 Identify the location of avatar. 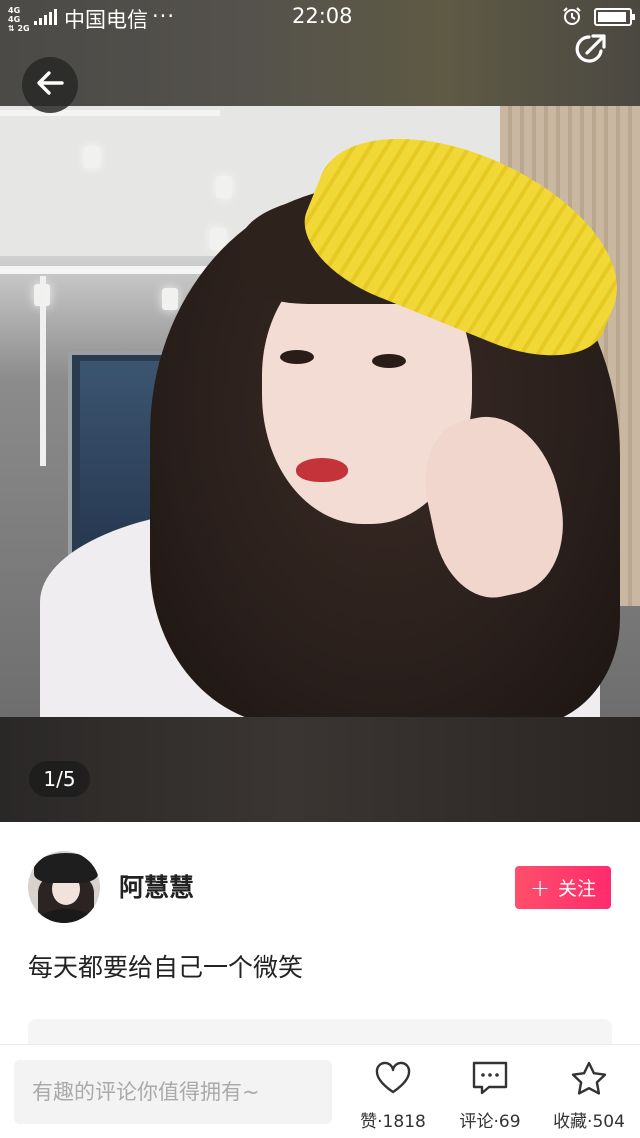
(64, 887).